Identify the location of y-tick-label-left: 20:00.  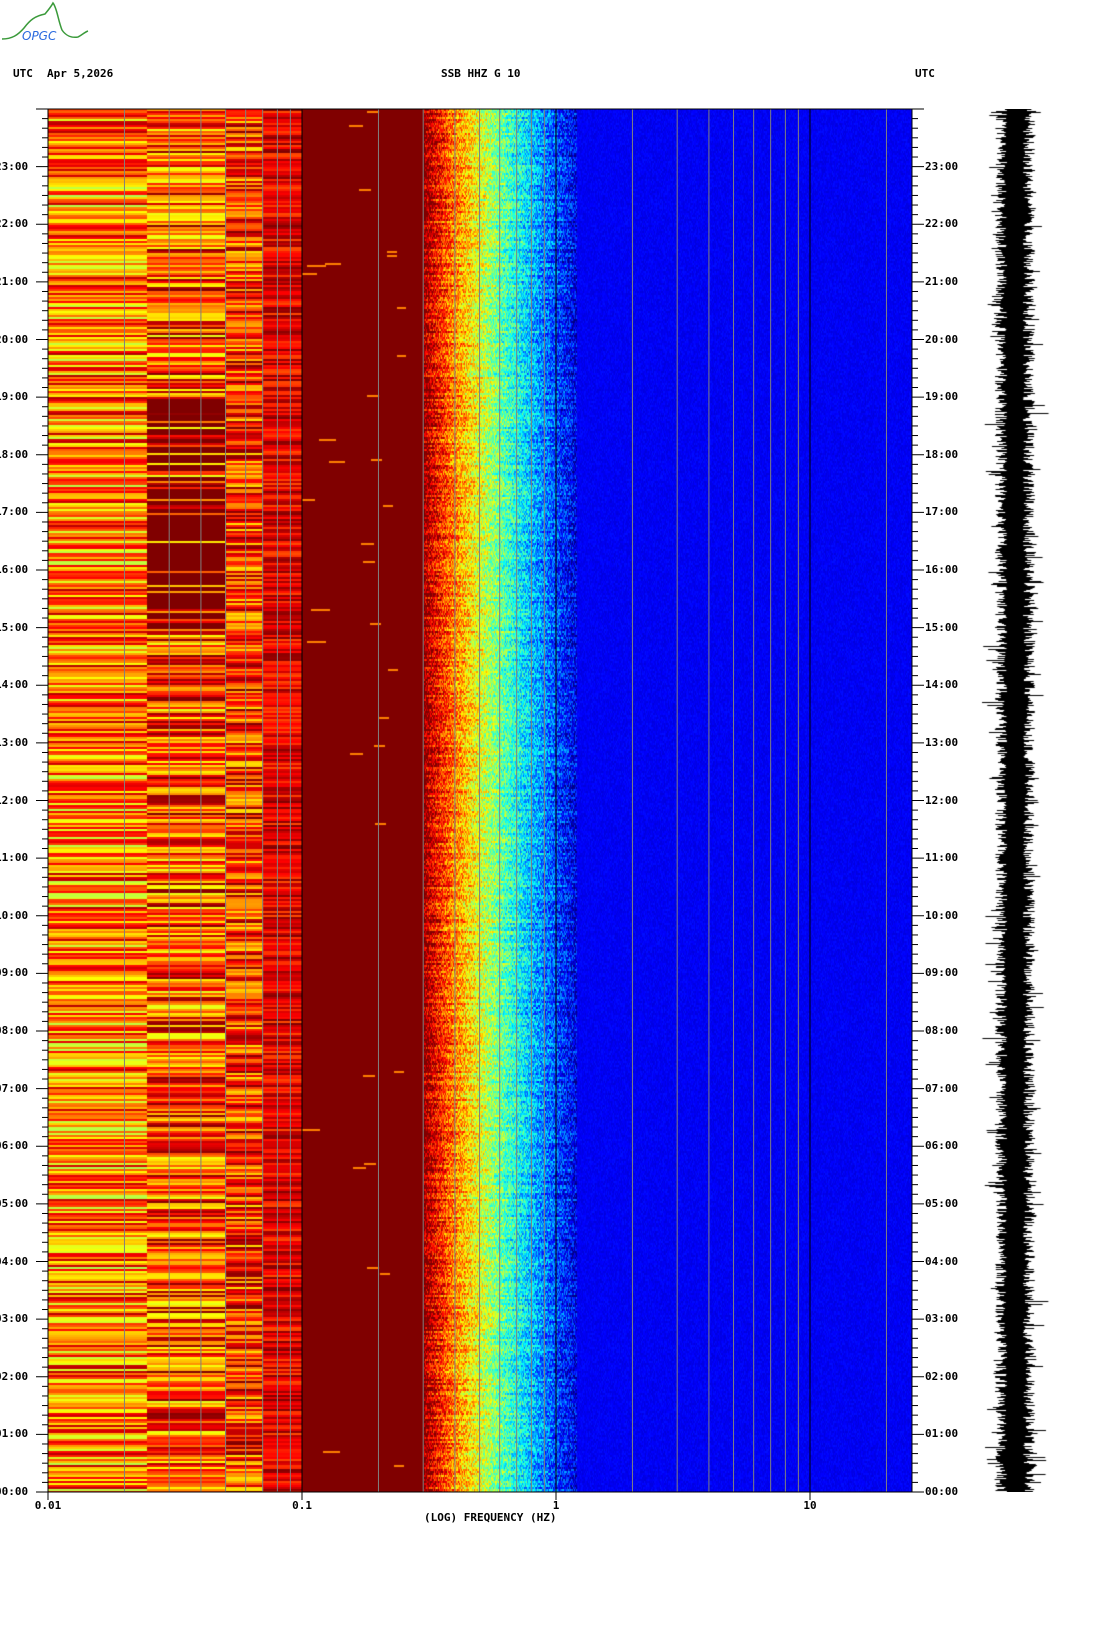
(14, 339).